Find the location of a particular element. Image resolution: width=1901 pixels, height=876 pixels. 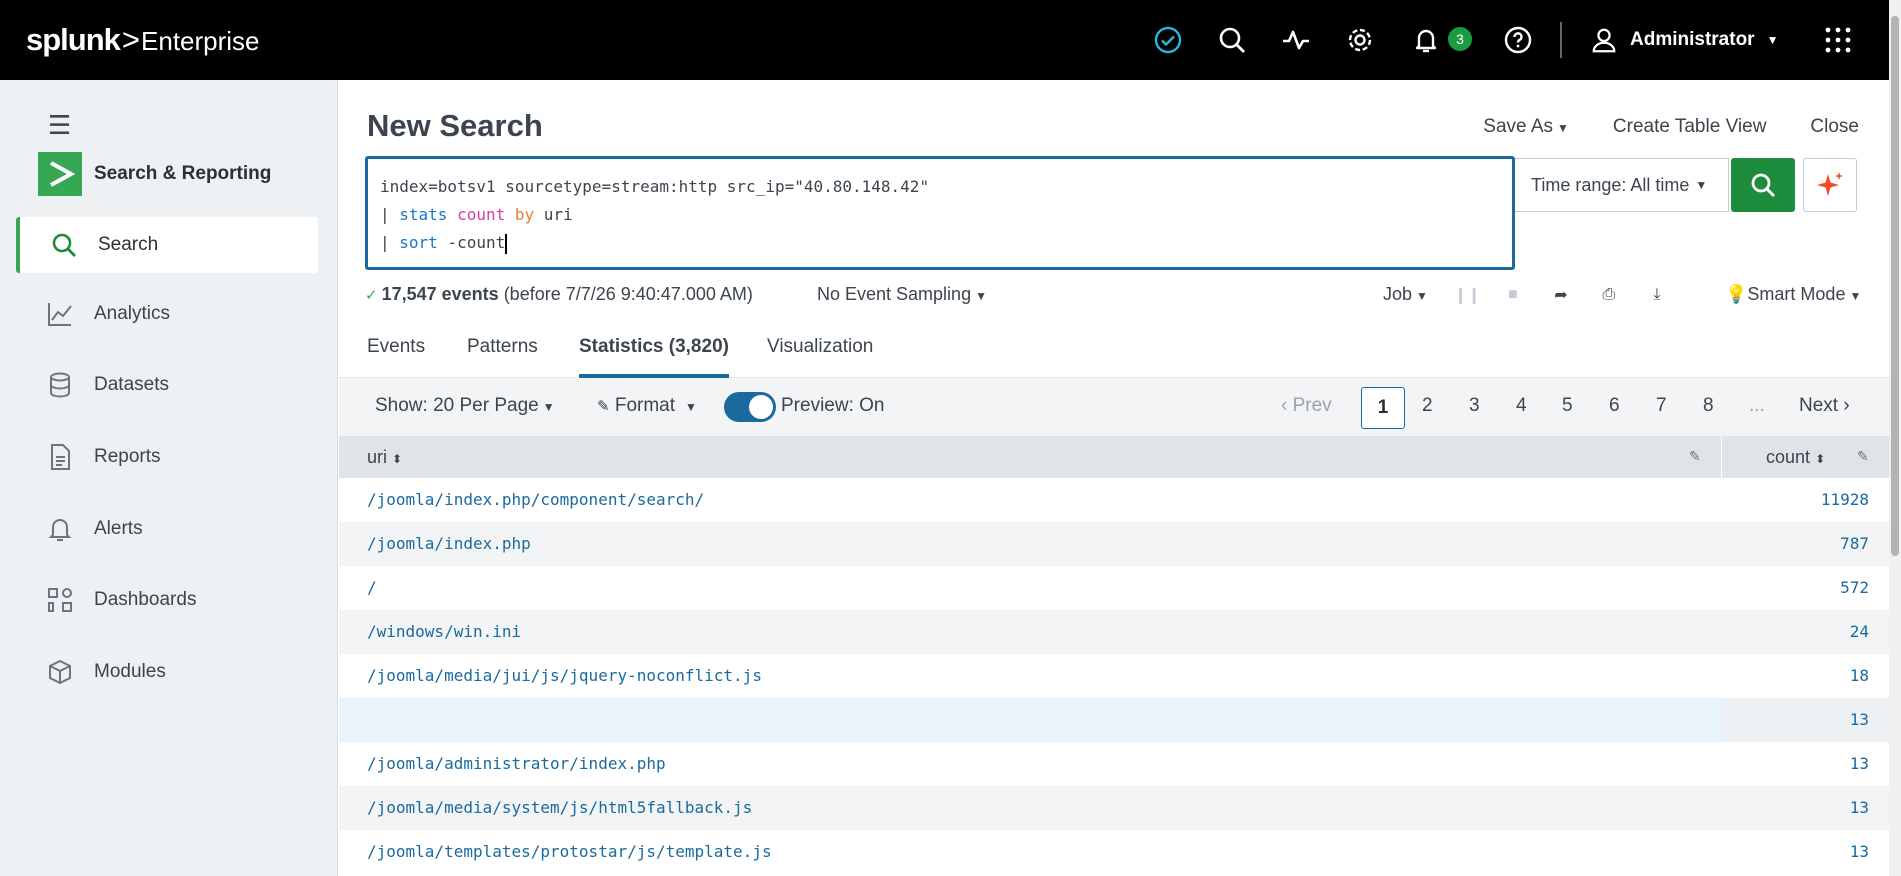

create-table-view-button: Create Table View is located at coordinates (1690, 127).